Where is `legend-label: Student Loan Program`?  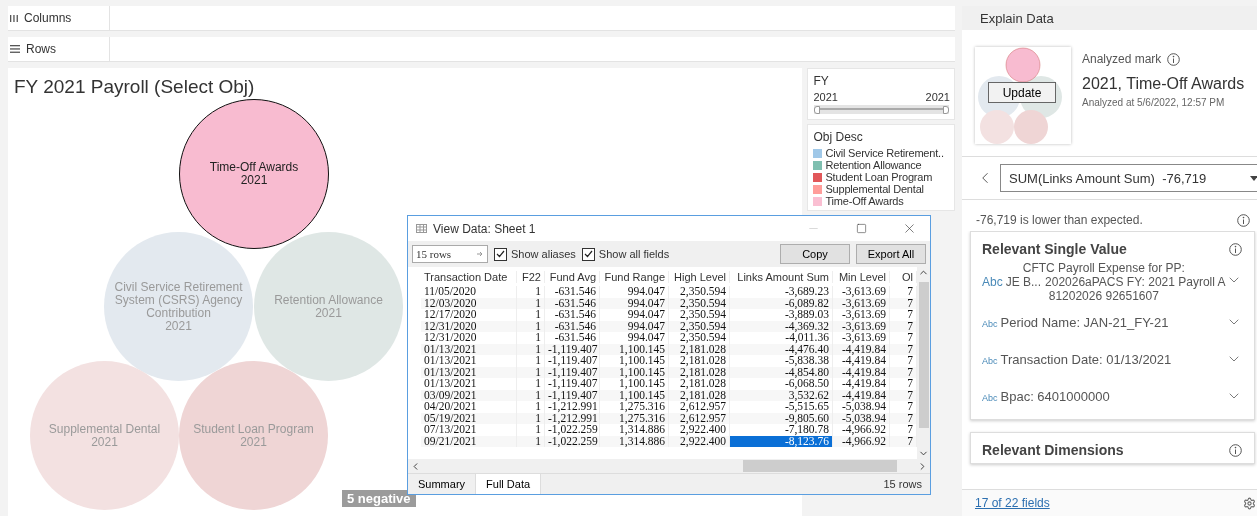
legend-label: Student Loan Program is located at coordinates (879, 177).